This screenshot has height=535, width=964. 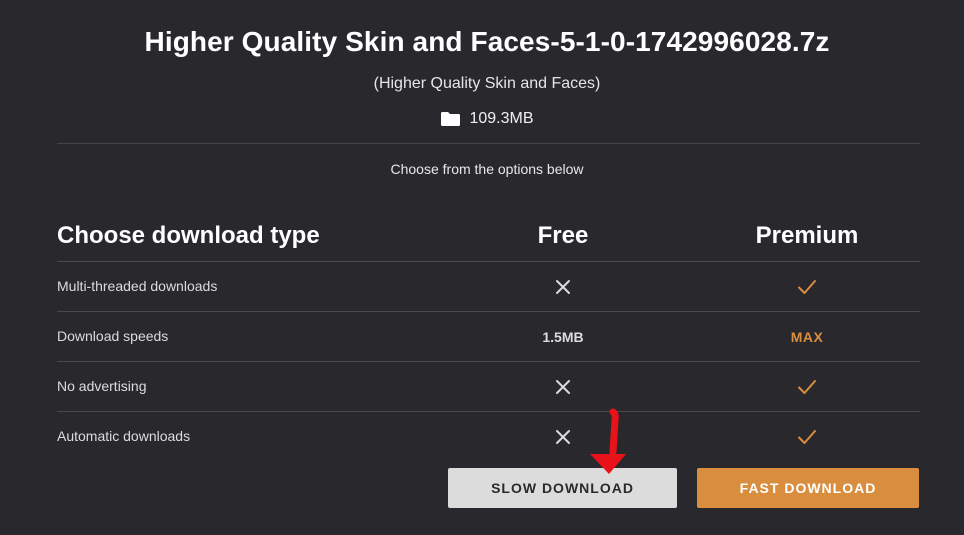 What do you see at coordinates (488, 237) in the screenshot?
I see `table-header: Choose download type Free Premium` at bounding box center [488, 237].